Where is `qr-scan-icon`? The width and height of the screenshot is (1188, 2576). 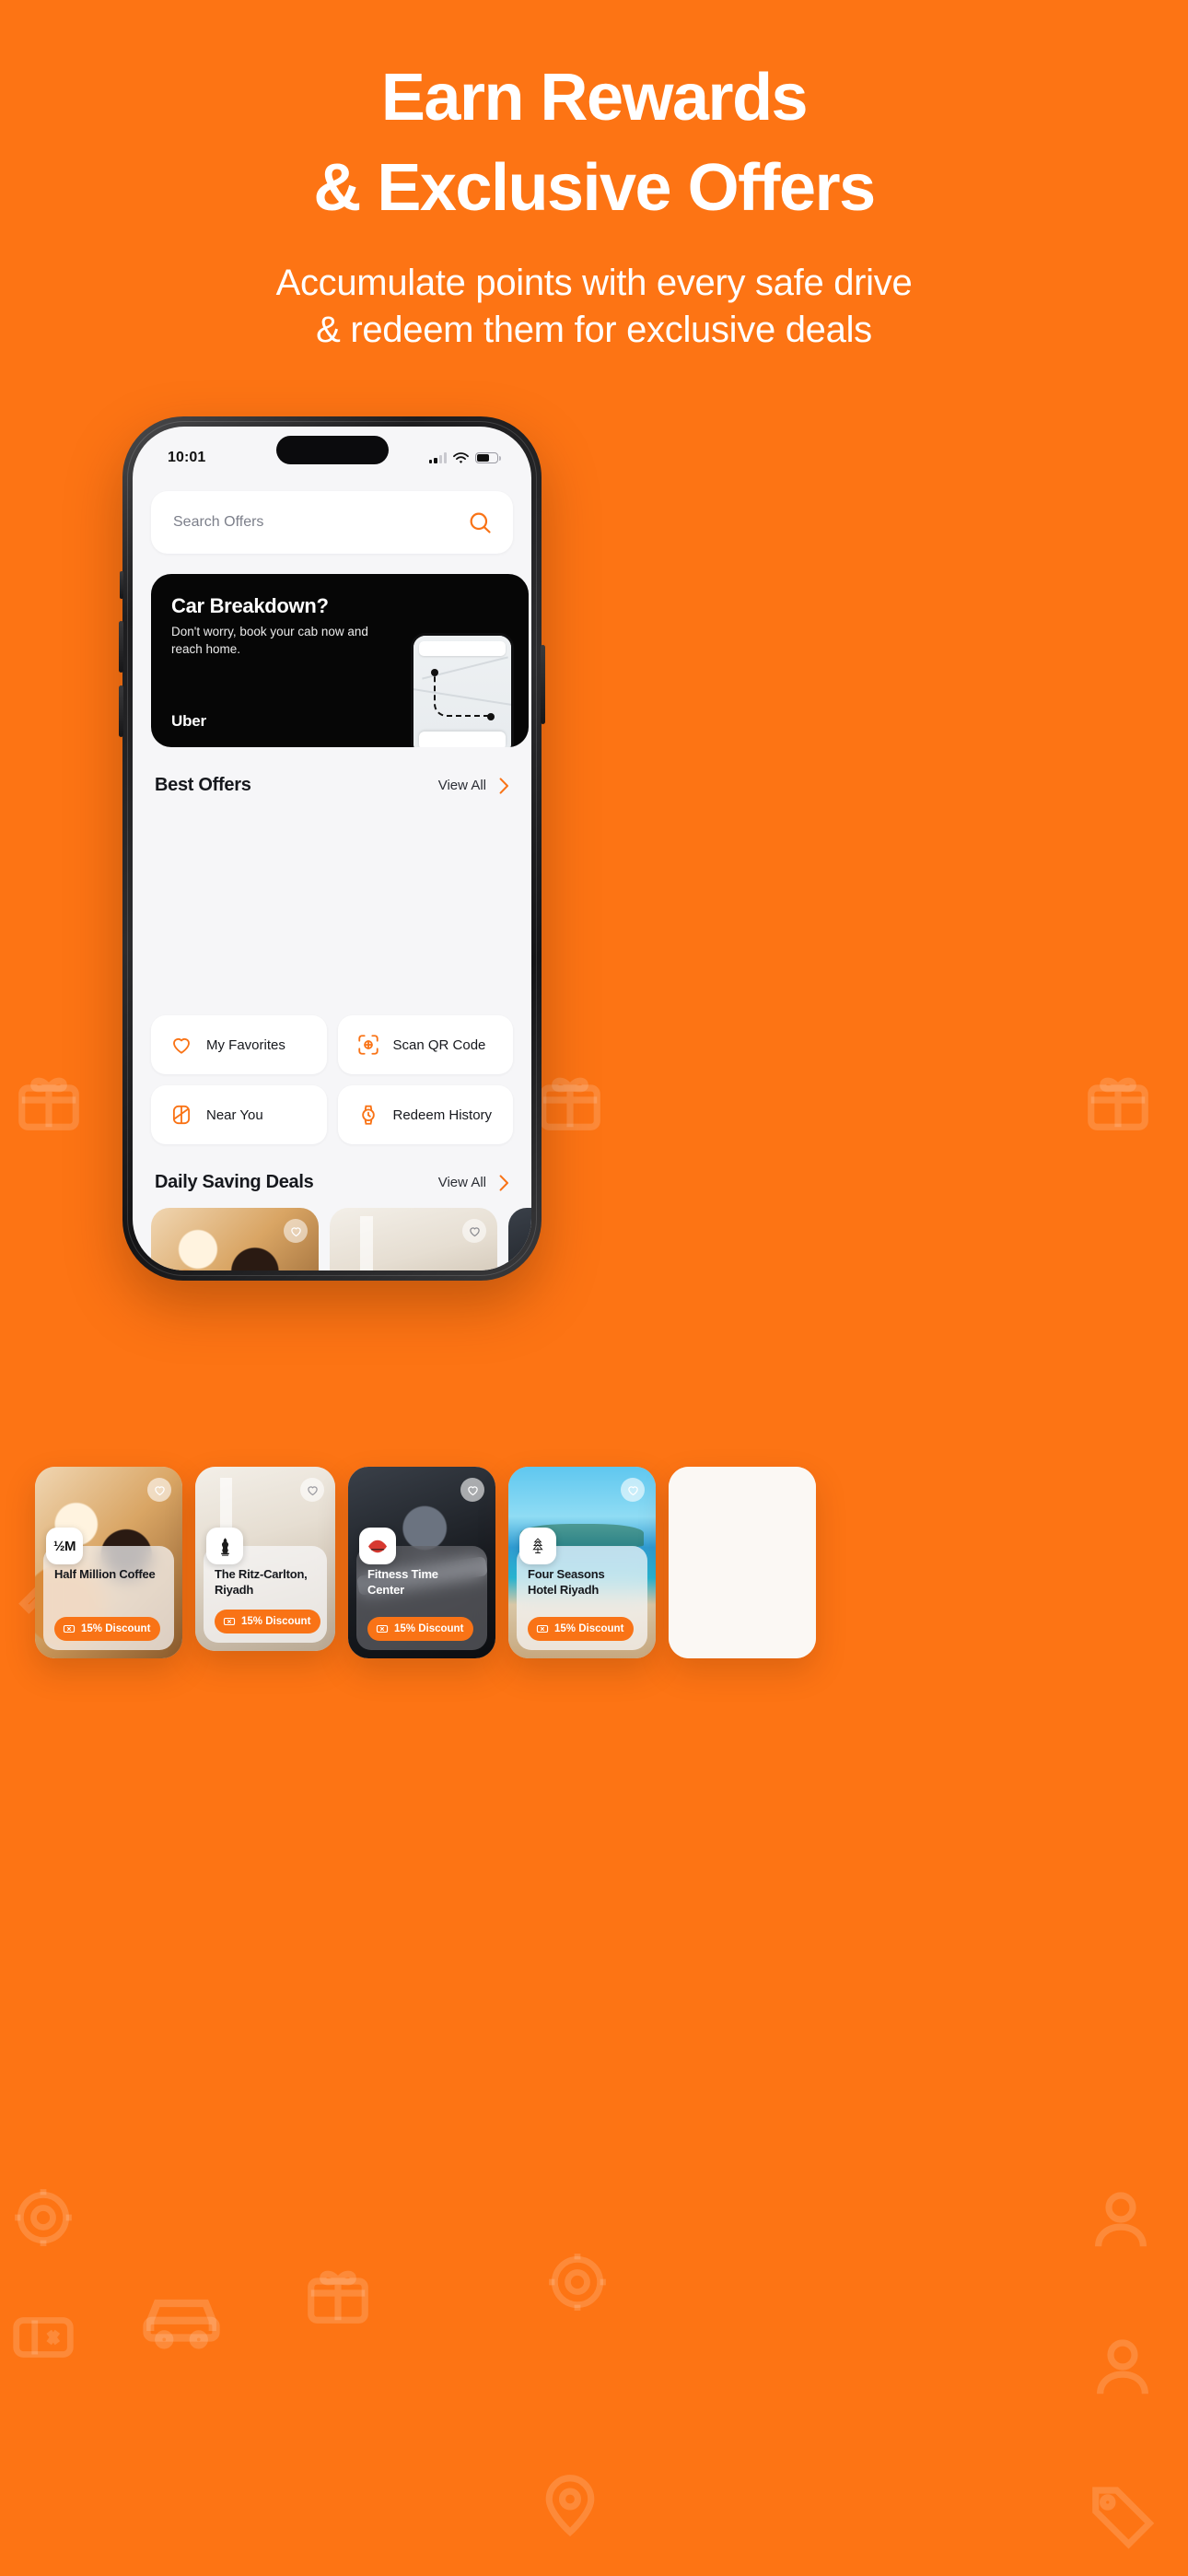 qr-scan-icon is located at coordinates (368, 1045).